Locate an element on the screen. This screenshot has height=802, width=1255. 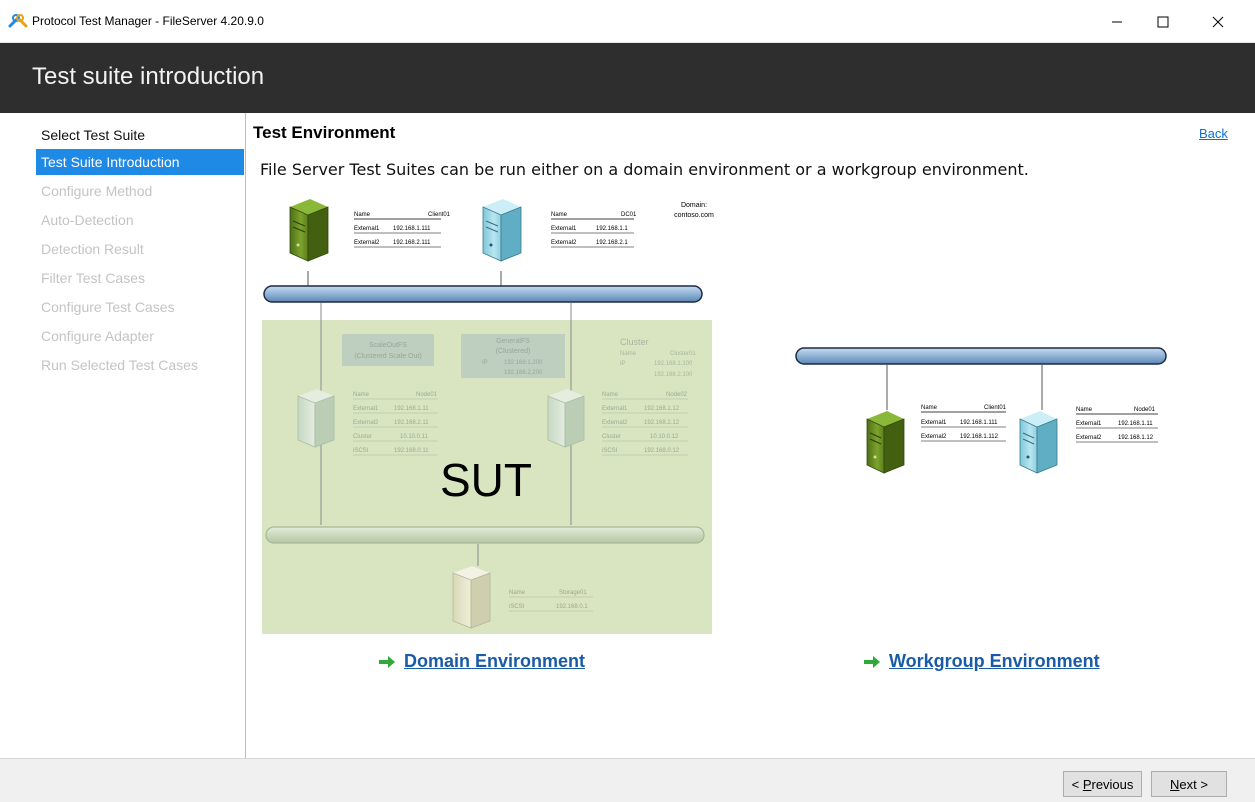
step-filter-test-cases: Filter Test Cases is located at coordinates (93, 278).